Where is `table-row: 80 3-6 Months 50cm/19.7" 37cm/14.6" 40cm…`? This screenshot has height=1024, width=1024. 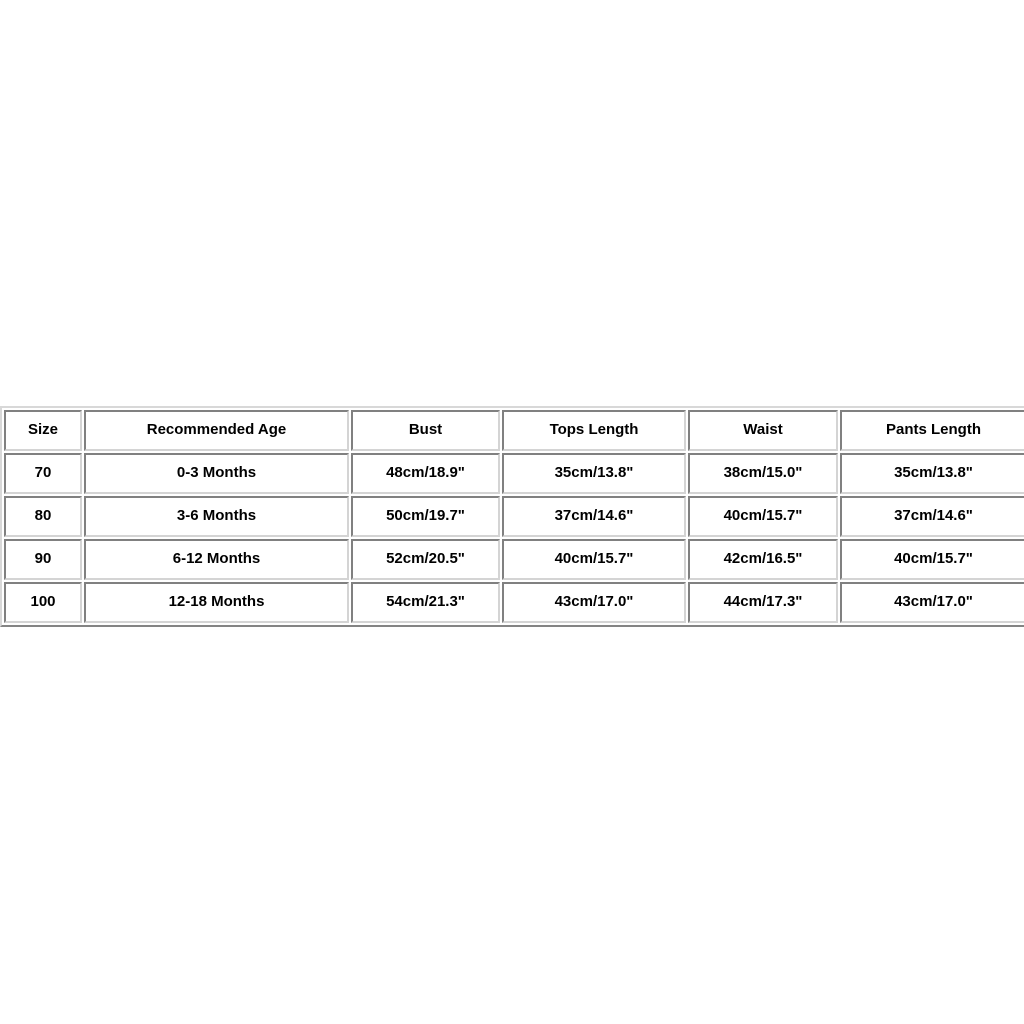
table-row: 80 3-6 Months 50cm/19.7" 37cm/14.6" 40cm… is located at coordinates (514, 516).